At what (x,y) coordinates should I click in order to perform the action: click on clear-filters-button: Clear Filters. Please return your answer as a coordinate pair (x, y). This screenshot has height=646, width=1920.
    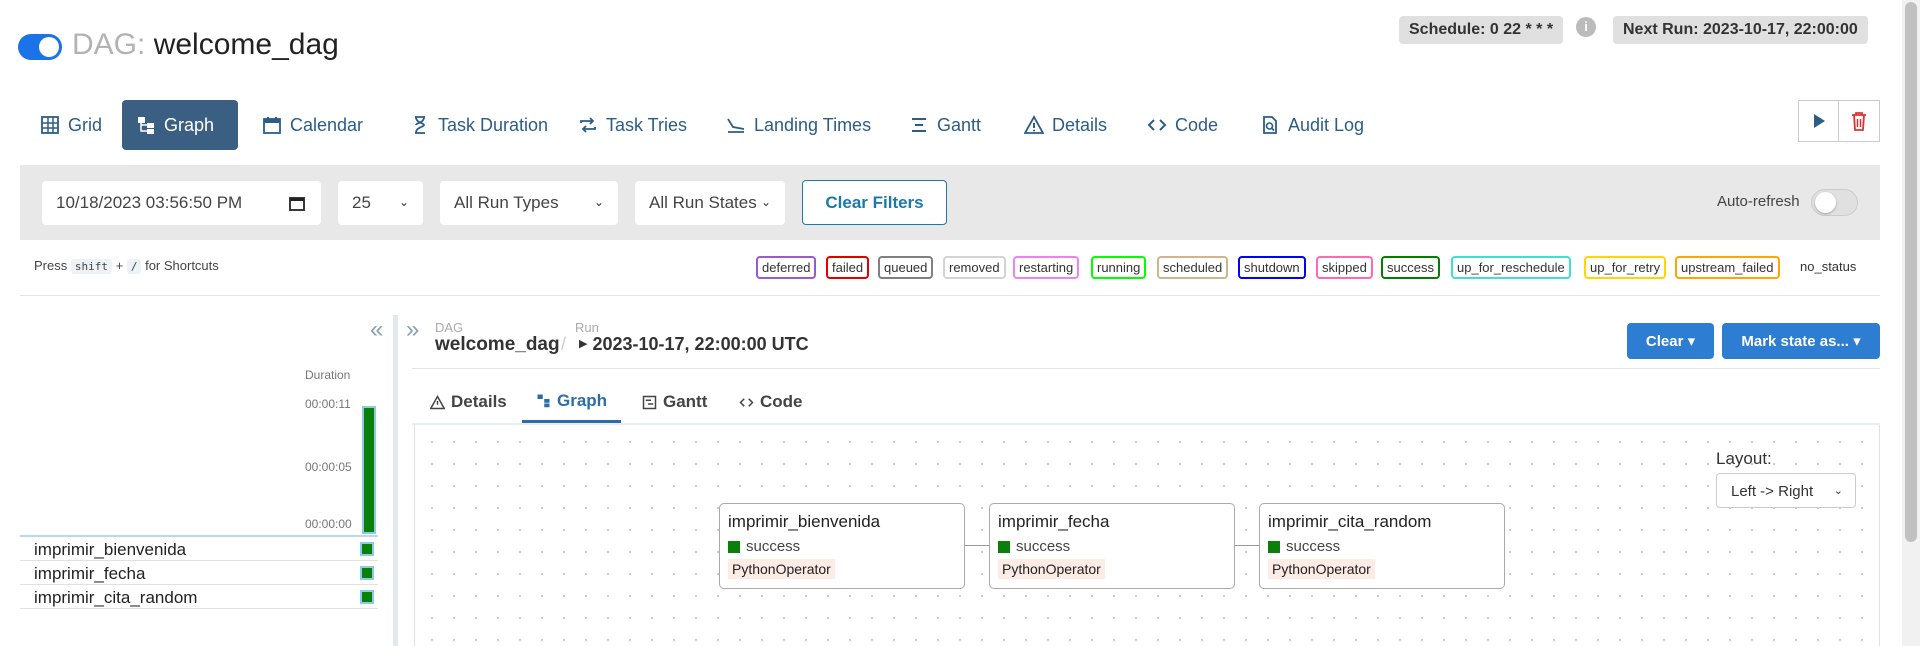
    Looking at the image, I should click on (874, 202).